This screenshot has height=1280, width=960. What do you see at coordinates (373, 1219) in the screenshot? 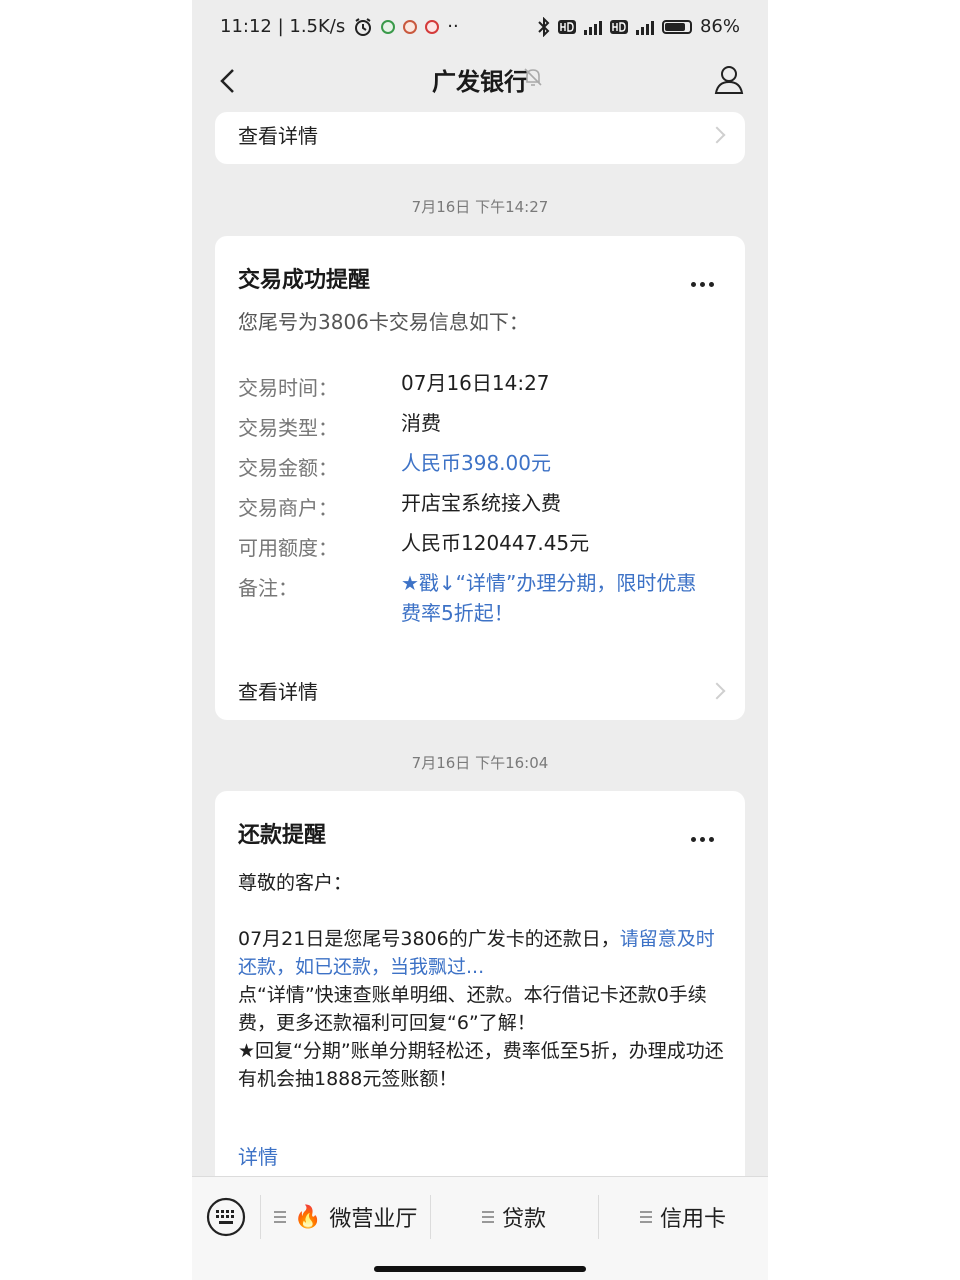
I see `menu-item-label: 微营业厅` at bounding box center [373, 1219].